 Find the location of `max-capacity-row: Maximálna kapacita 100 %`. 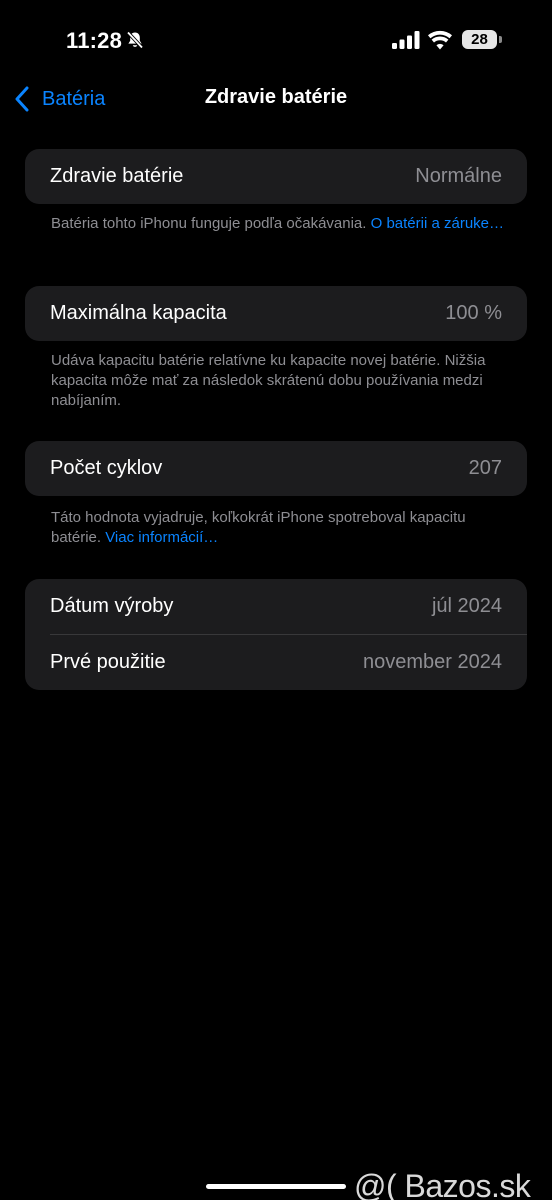

max-capacity-row: Maximálna kapacita 100 % is located at coordinates (276, 313).